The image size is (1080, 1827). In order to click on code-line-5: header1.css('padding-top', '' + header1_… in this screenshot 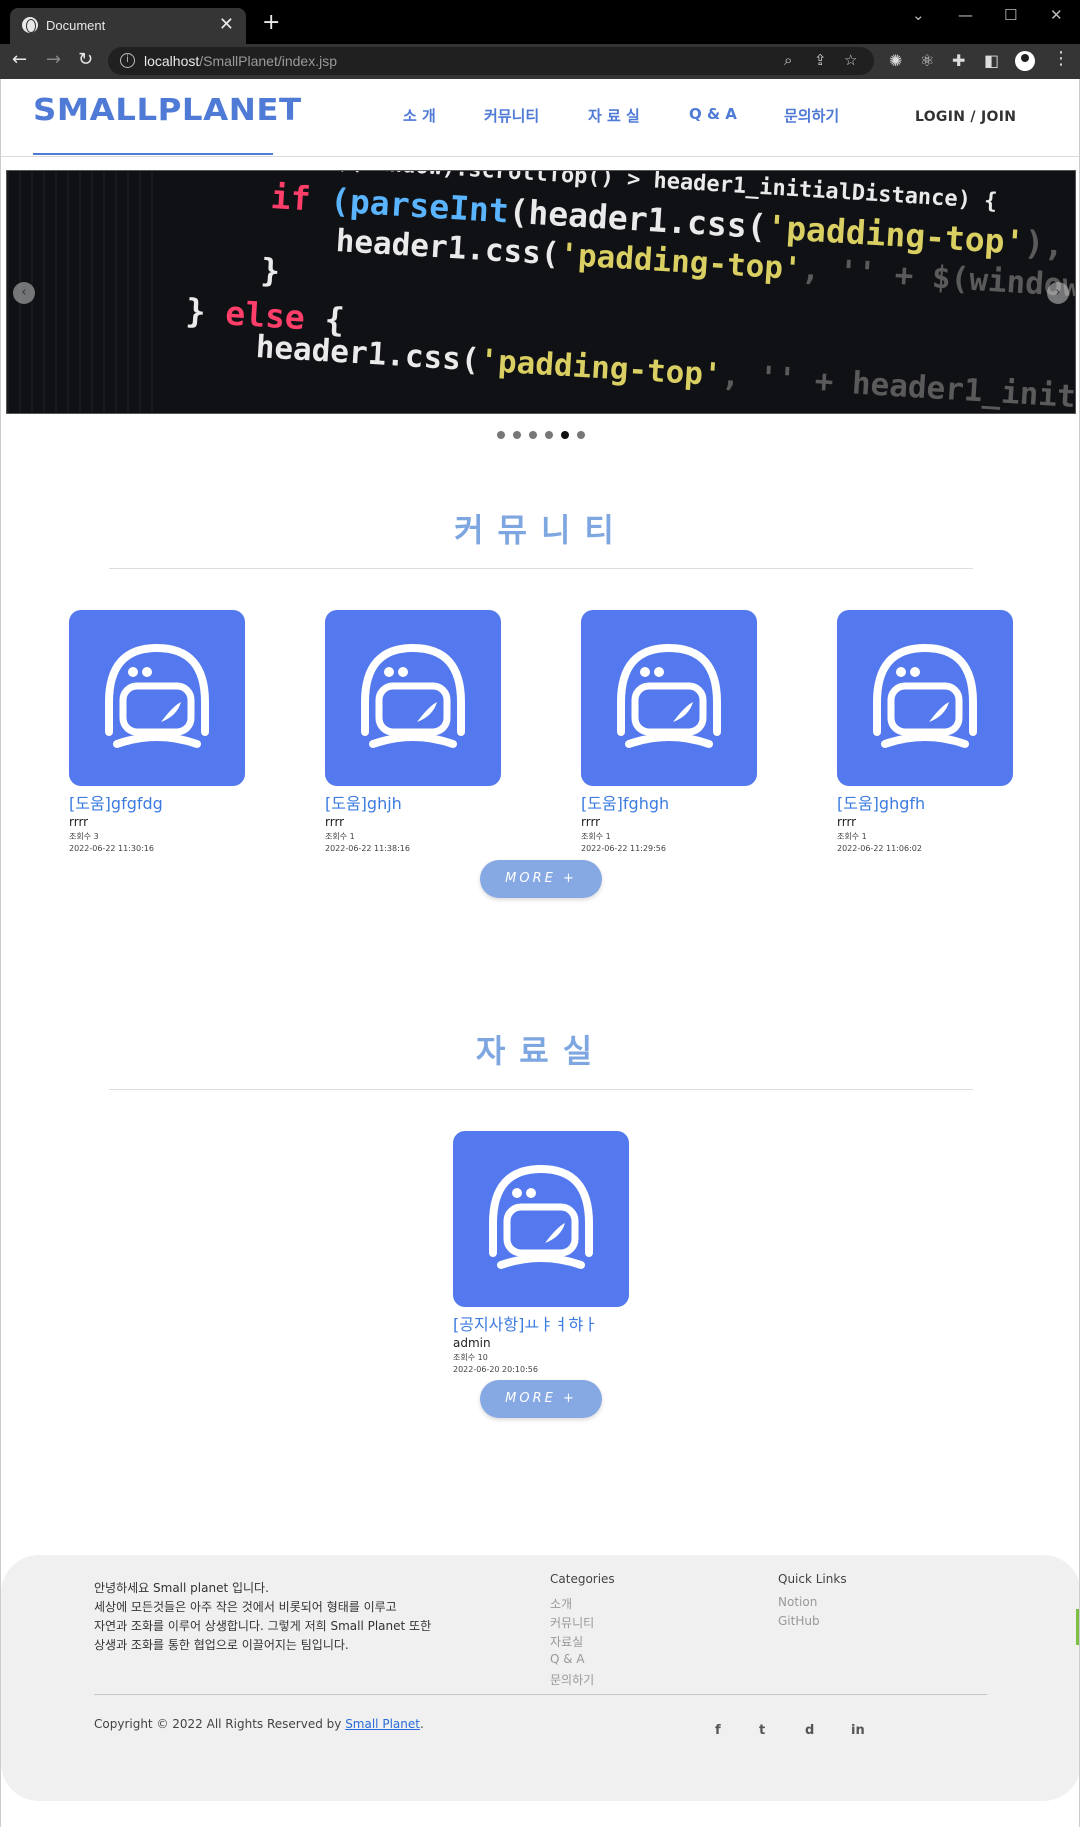, I will do `click(665, 371)`.